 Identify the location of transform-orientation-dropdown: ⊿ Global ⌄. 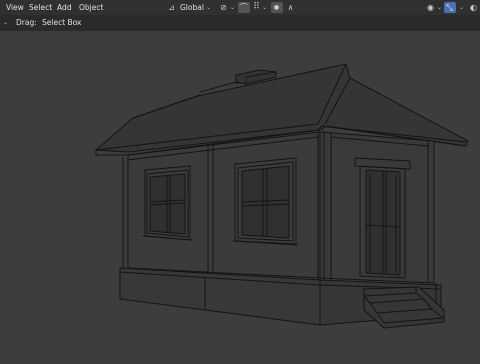
(189, 7).